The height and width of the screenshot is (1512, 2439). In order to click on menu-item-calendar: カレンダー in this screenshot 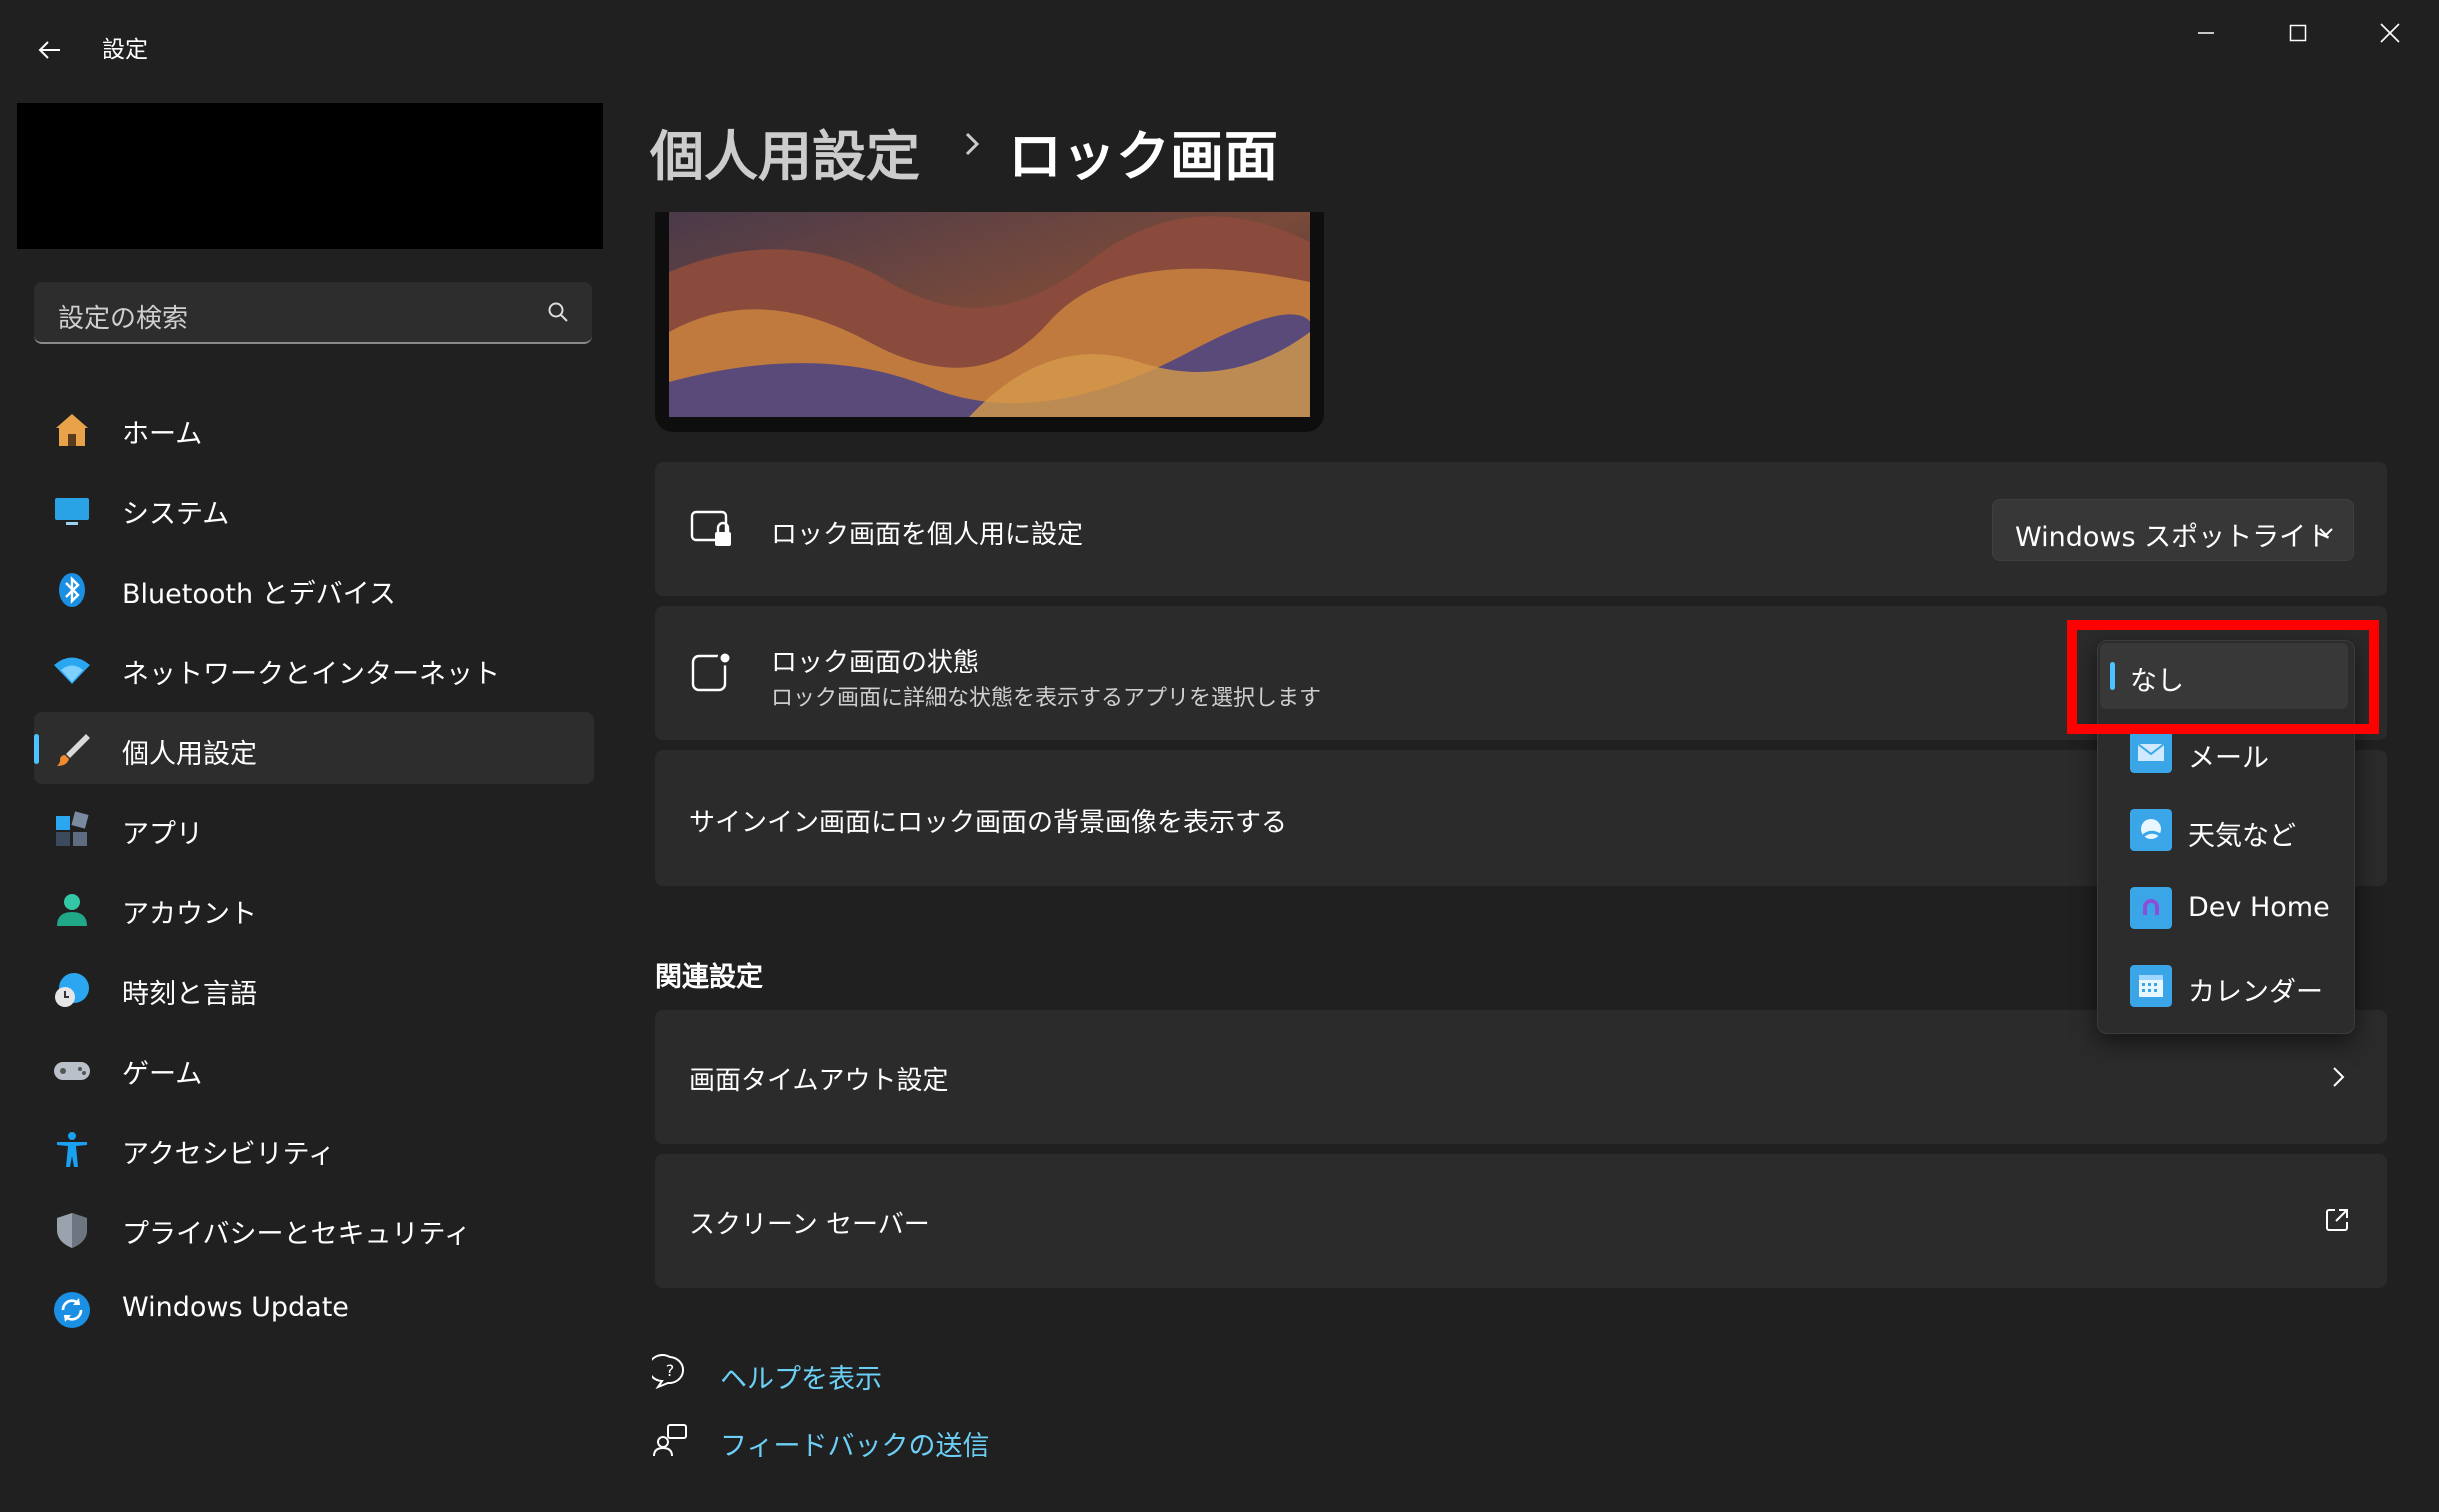, I will do `click(2232, 986)`.